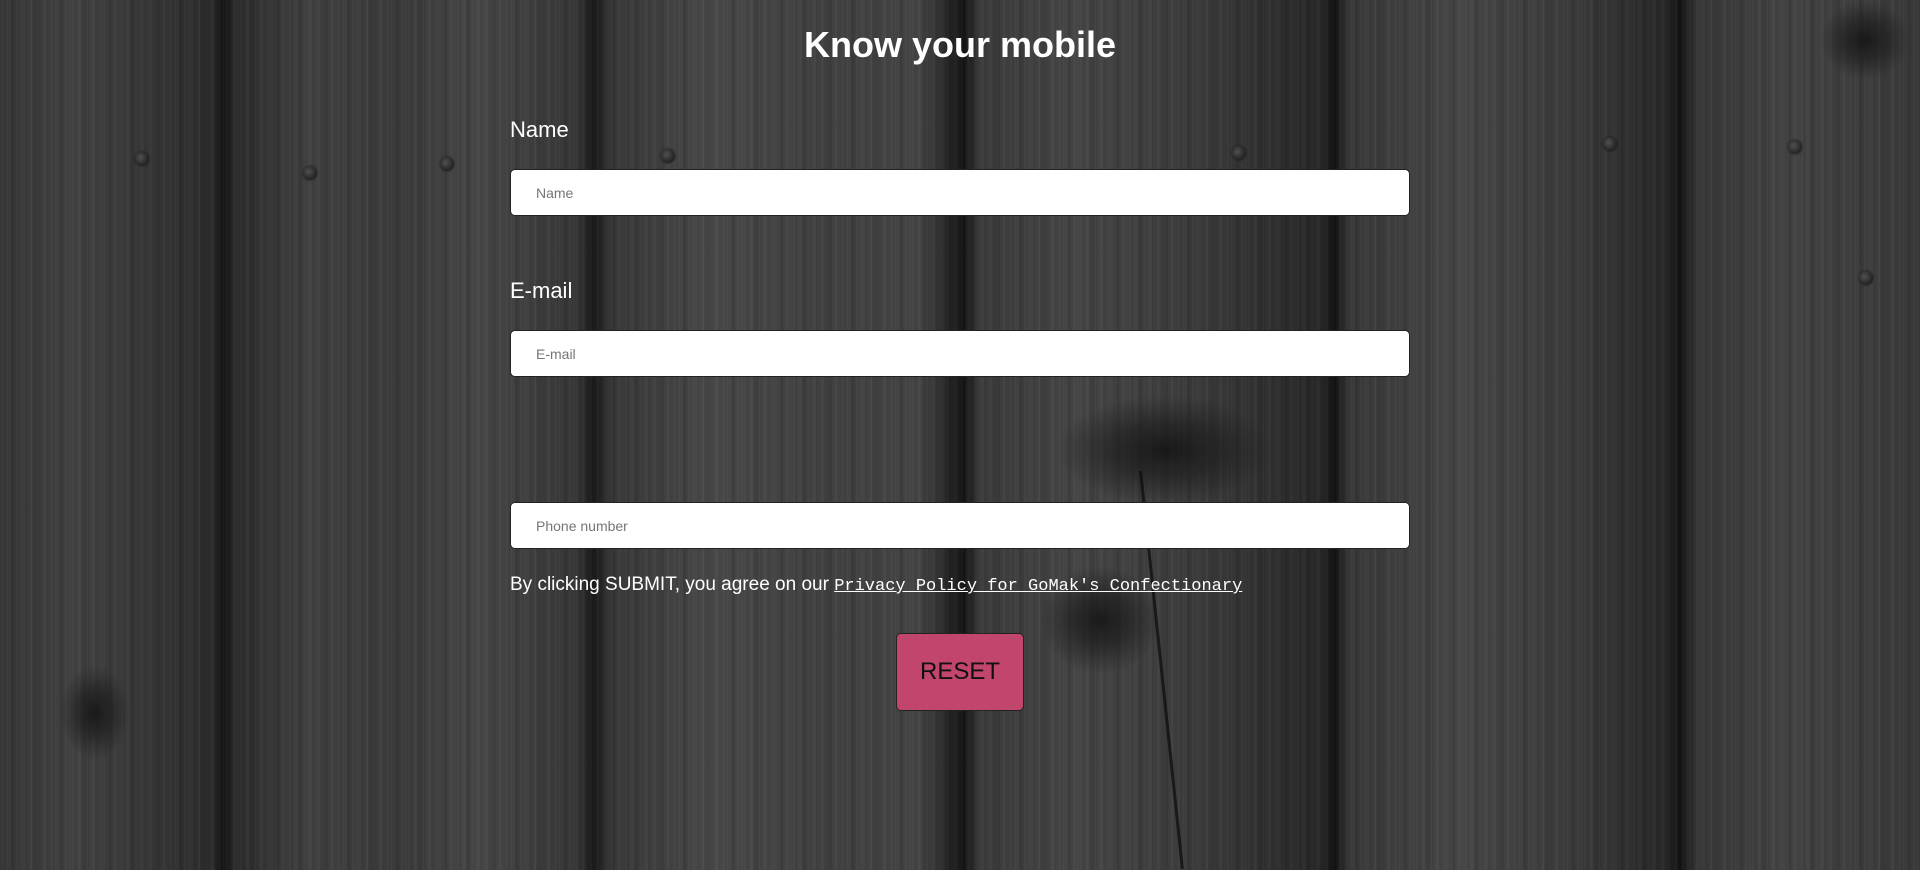  I want to click on email-input, so click(960, 353).